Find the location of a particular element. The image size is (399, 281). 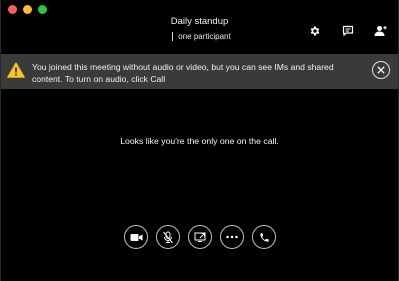

window-controls is located at coordinates (27, 9).